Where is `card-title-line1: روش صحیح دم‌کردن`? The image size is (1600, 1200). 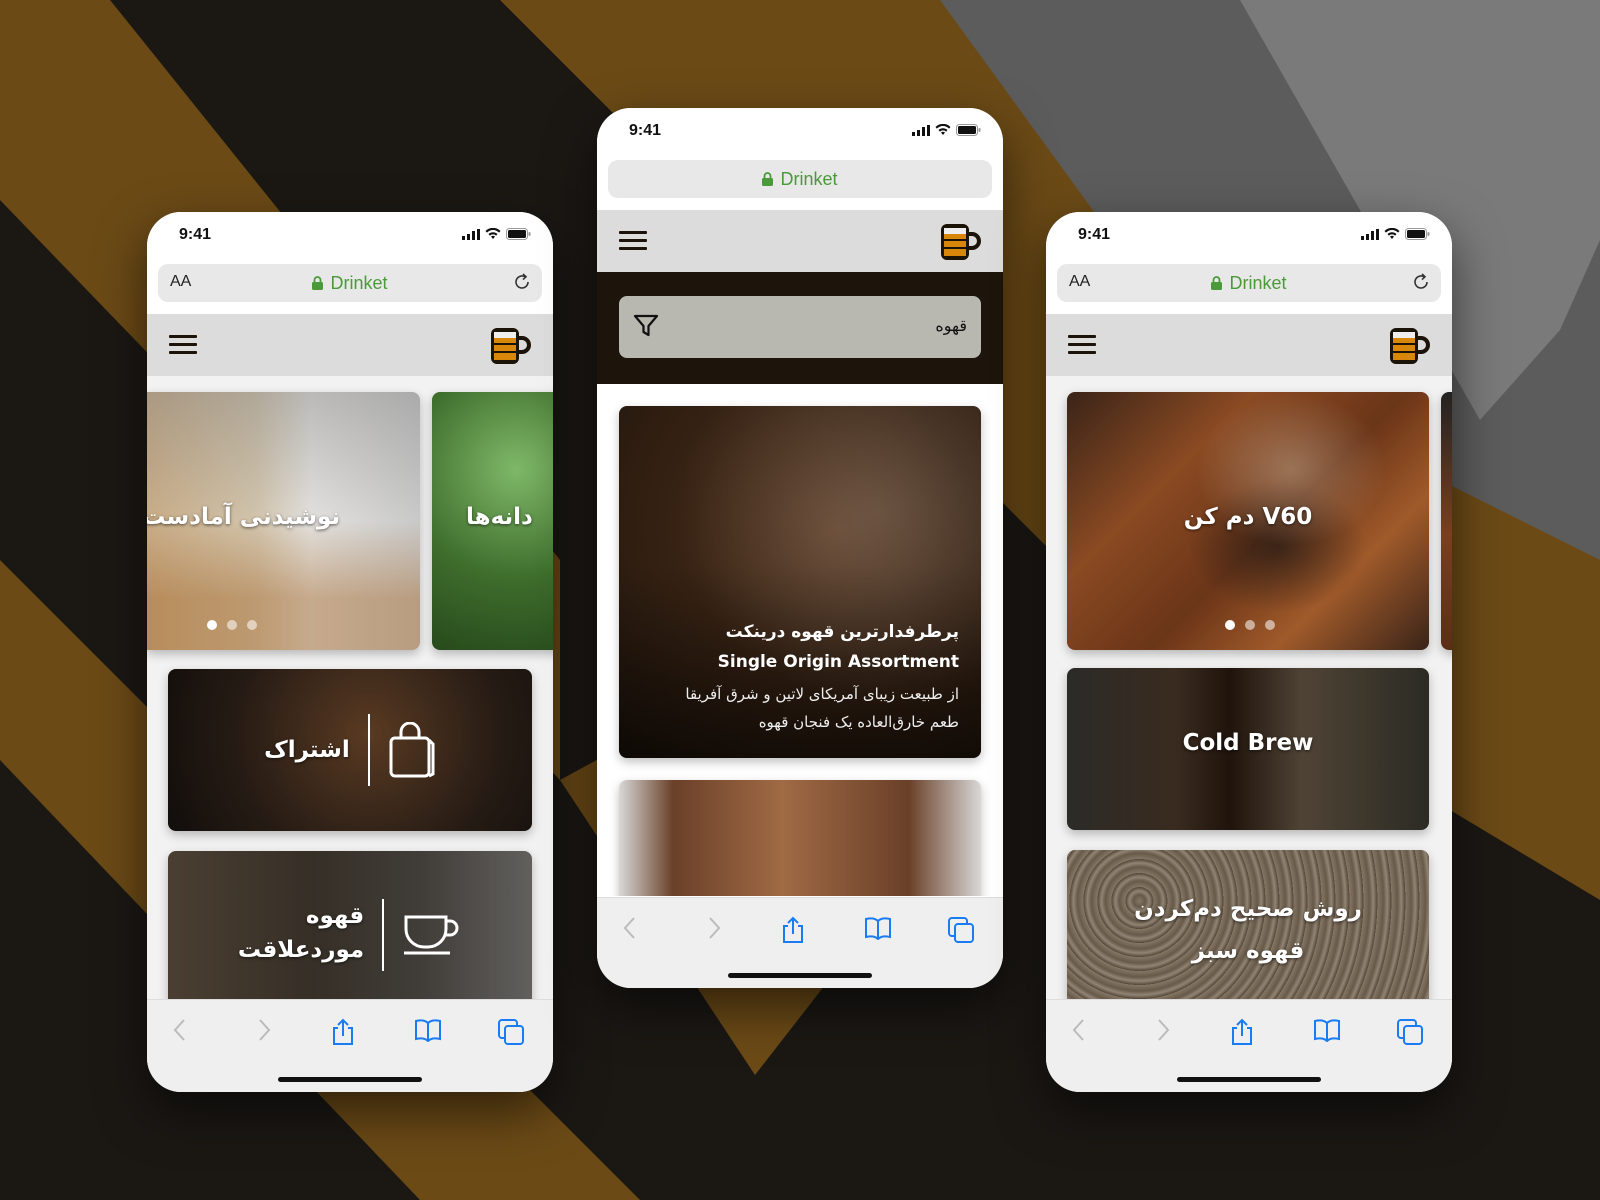 card-title-line1: روش صحیح دم‌کردن is located at coordinates (1248, 909).